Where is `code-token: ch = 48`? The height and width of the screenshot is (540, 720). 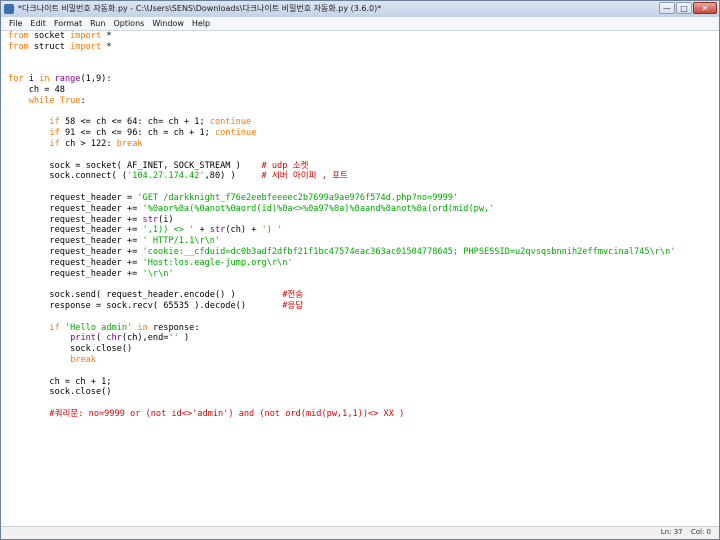 code-token: ch = 48 is located at coordinates (36, 89).